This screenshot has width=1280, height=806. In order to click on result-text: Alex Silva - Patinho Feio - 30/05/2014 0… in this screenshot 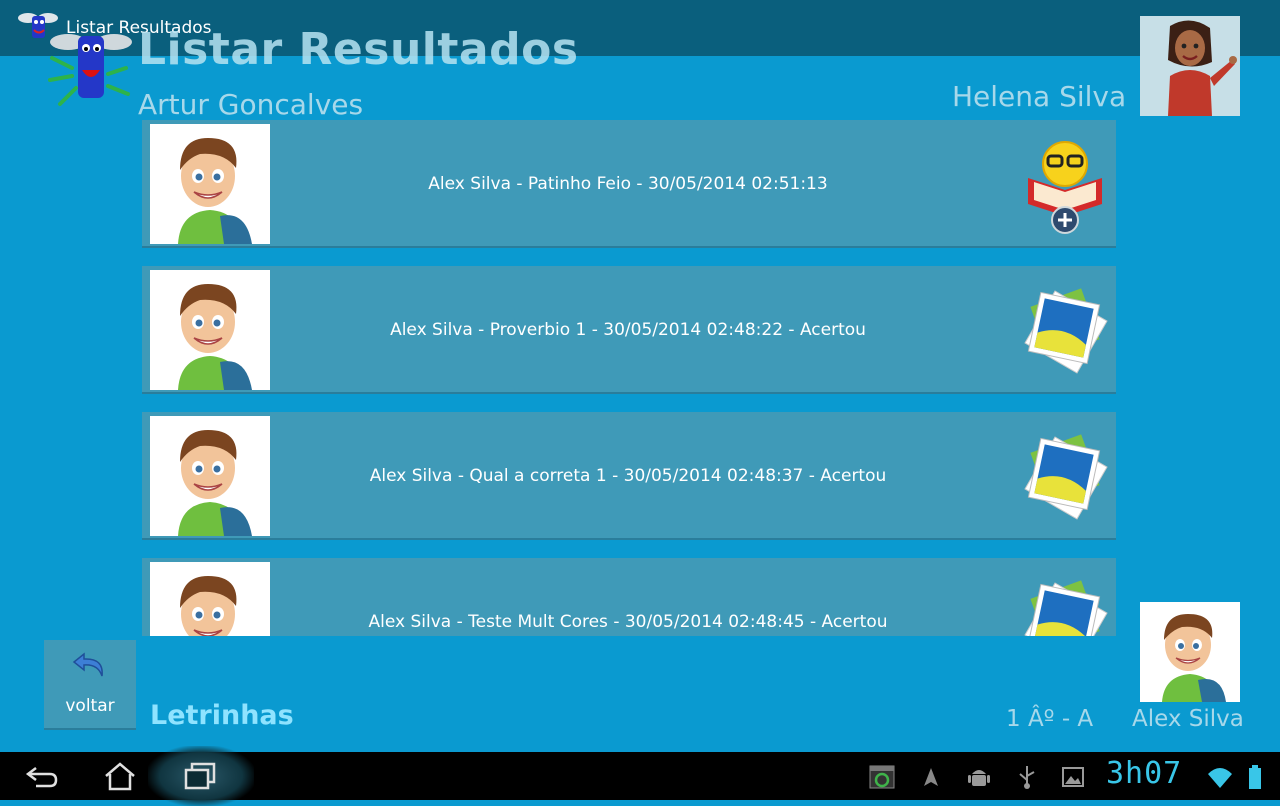, I will do `click(628, 184)`.